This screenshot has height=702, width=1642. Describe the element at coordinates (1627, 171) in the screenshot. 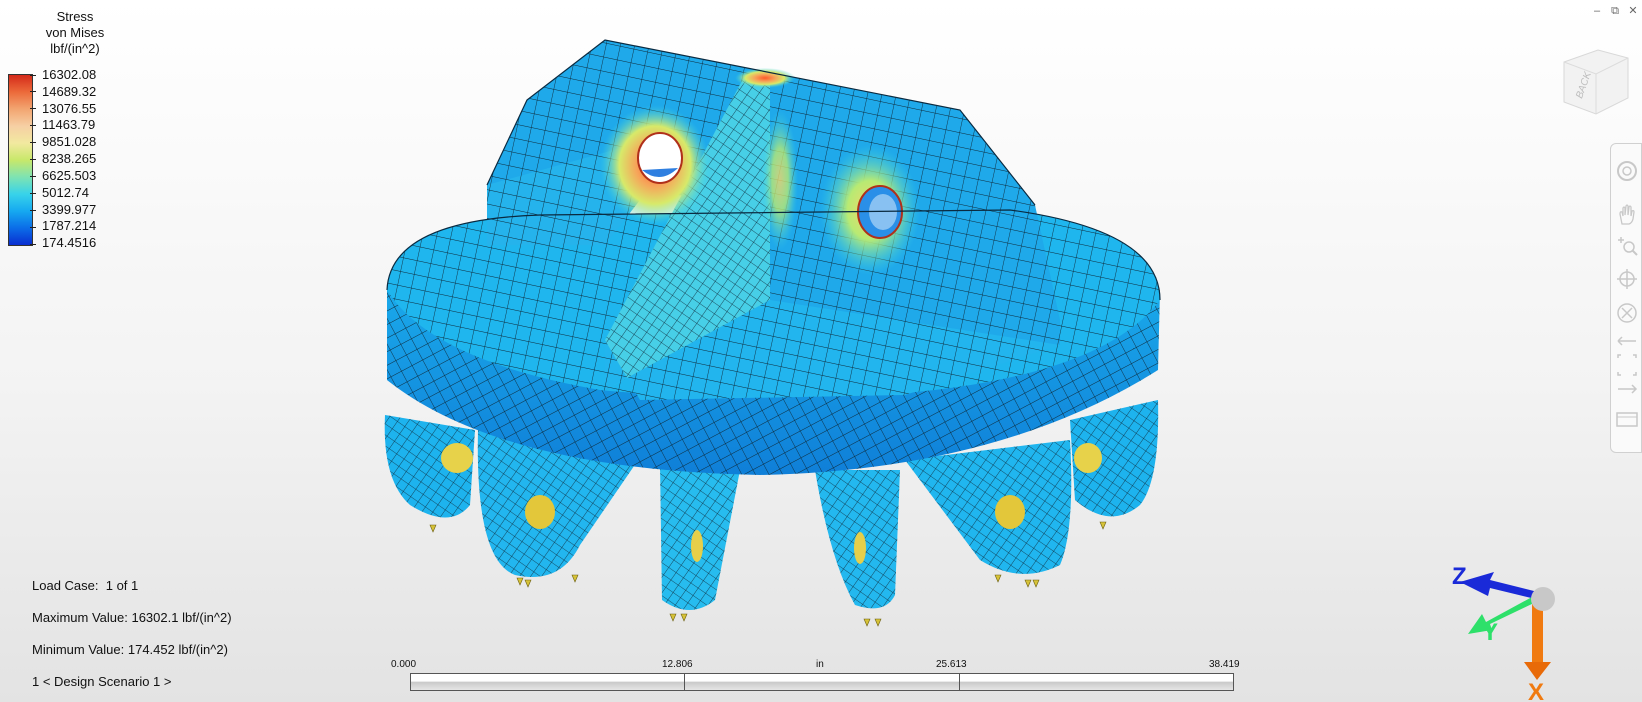

I see `steeringwheel-icon` at that location.